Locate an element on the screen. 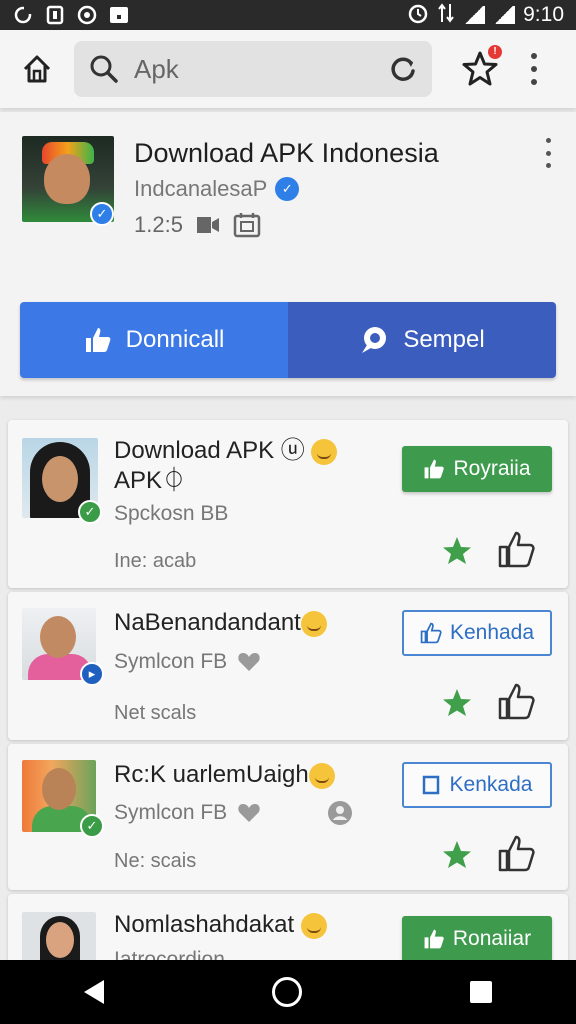 The image size is (576, 1024). channel-more-button is located at coordinates (548, 153).